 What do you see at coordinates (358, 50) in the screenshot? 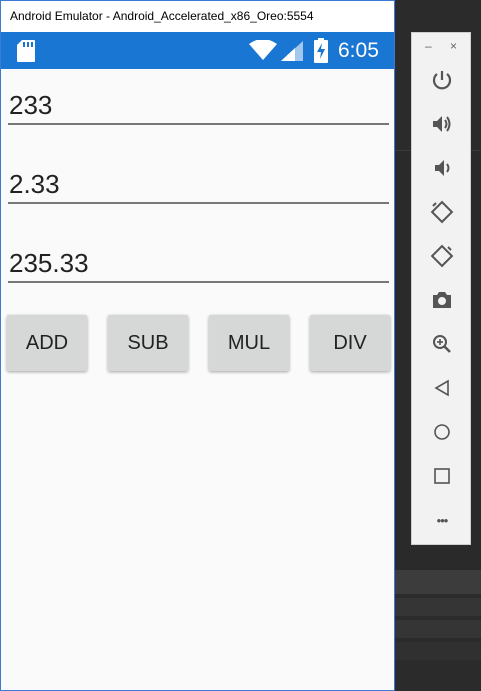
I see `status-clock: 6:05` at bounding box center [358, 50].